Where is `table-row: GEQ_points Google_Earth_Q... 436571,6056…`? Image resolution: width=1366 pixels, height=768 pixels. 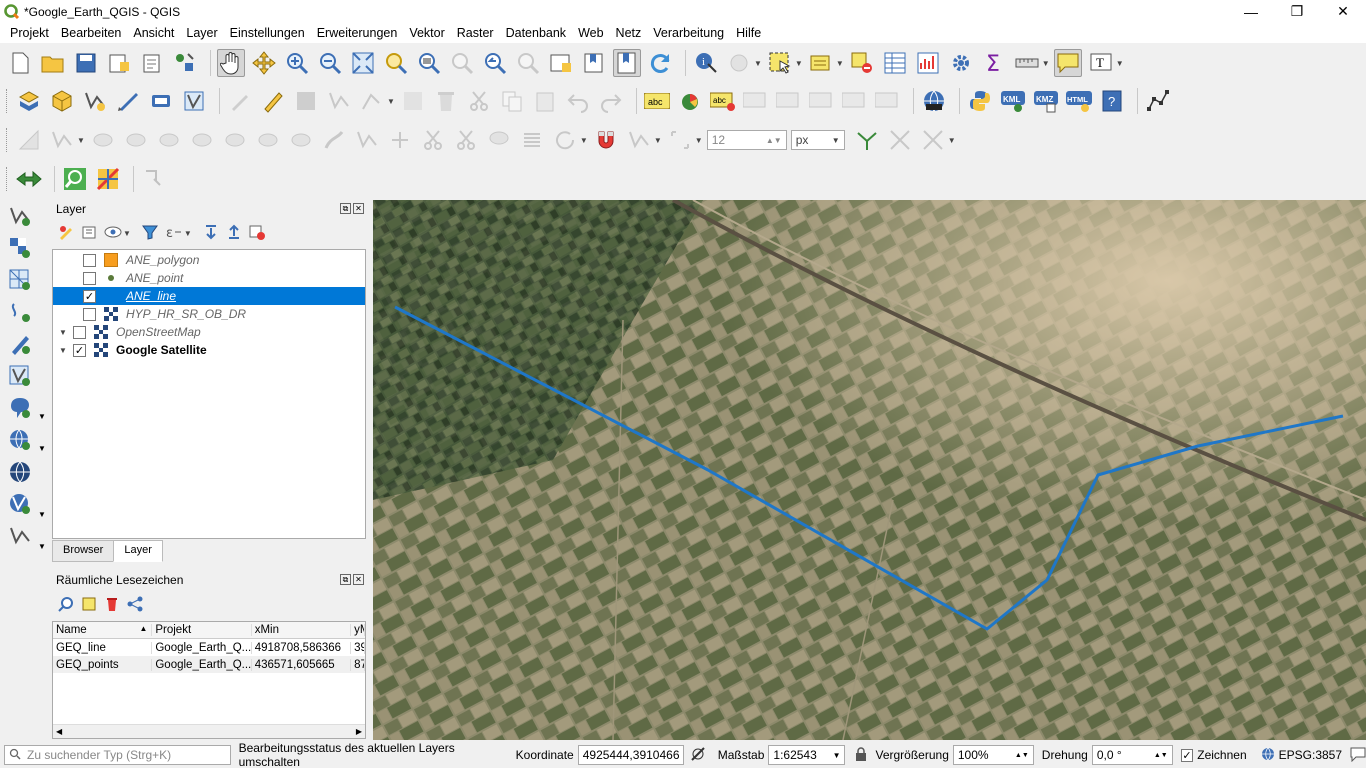 table-row: GEQ_points Google_Earth_Q... 436571,6056… is located at coordinates (209, 664).